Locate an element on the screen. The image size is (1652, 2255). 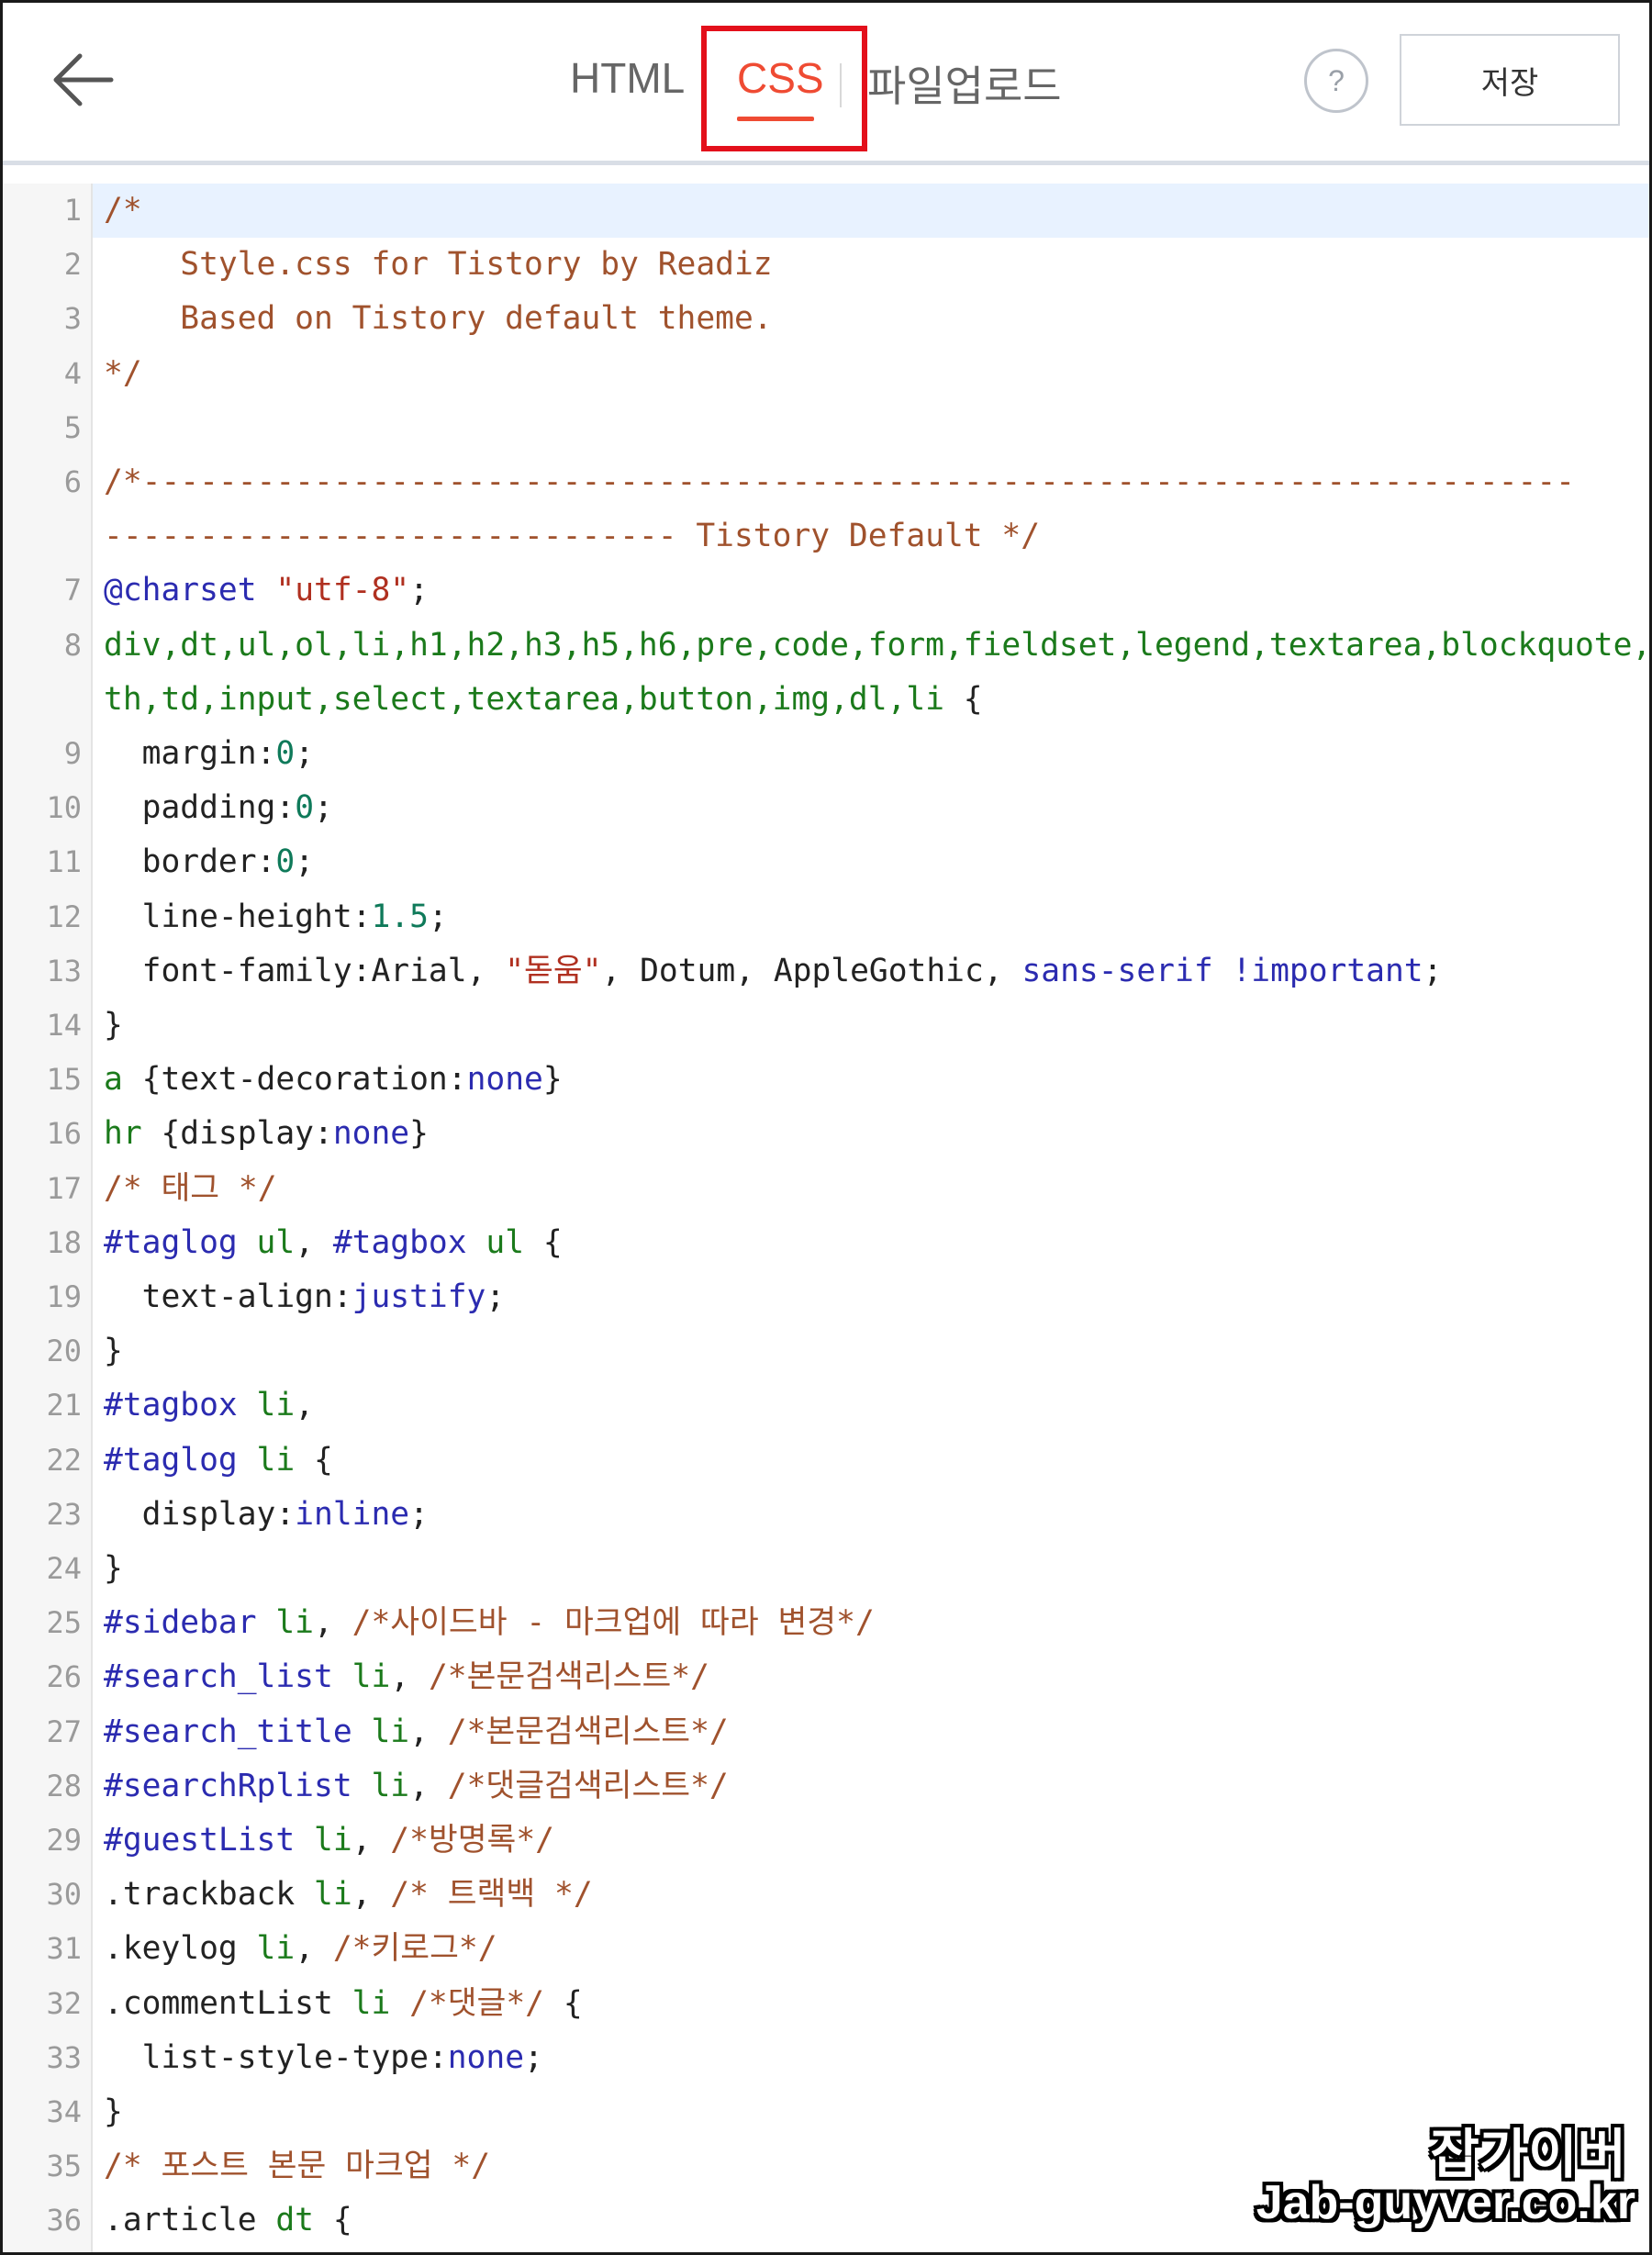
code-token: { is located at coordinates (544, 1242).